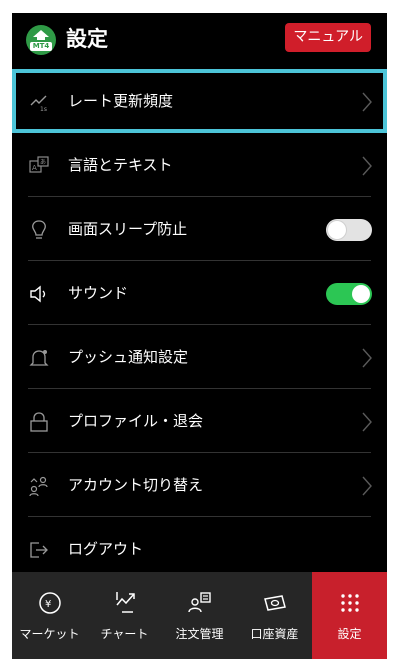  Describe the element at coordinates (38, 294) in the screenshot. I see `speaker-icon` at that location.